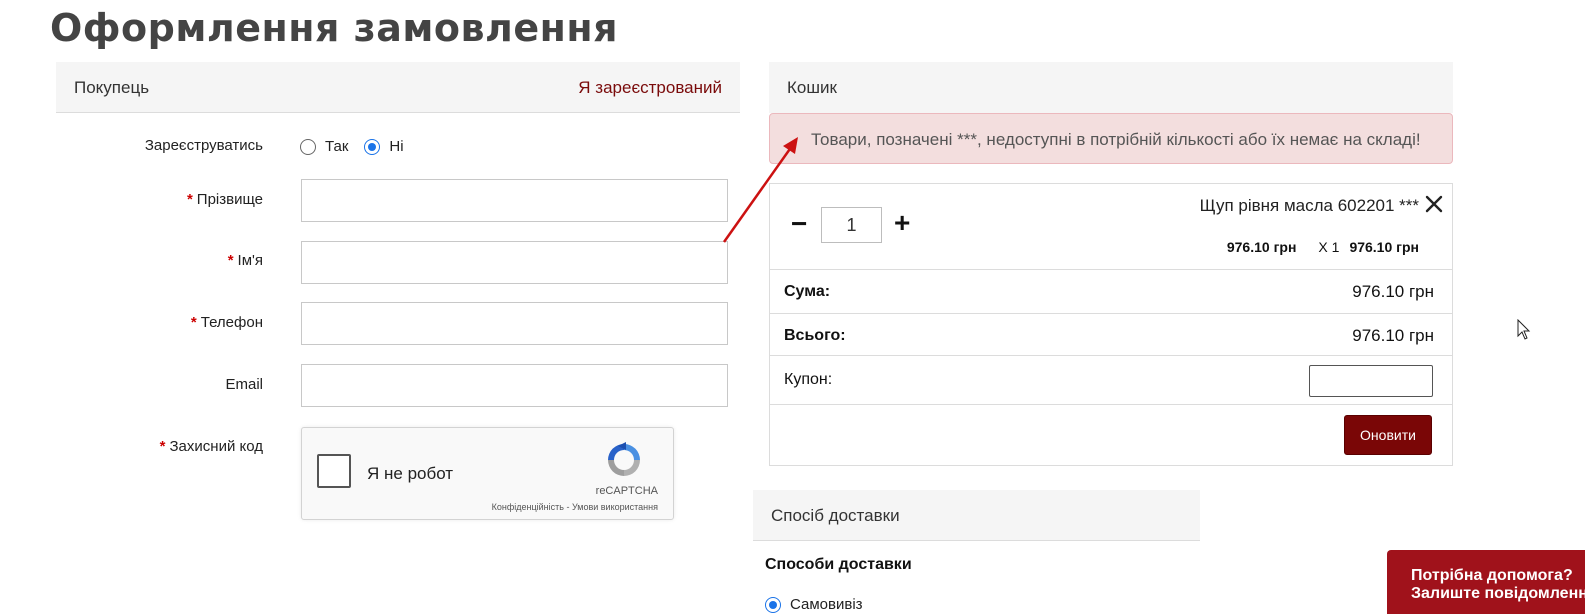  What do you see at coordinates (514, 262) in the screenshot?
I see `name-input` at bounding box center [514, 262].